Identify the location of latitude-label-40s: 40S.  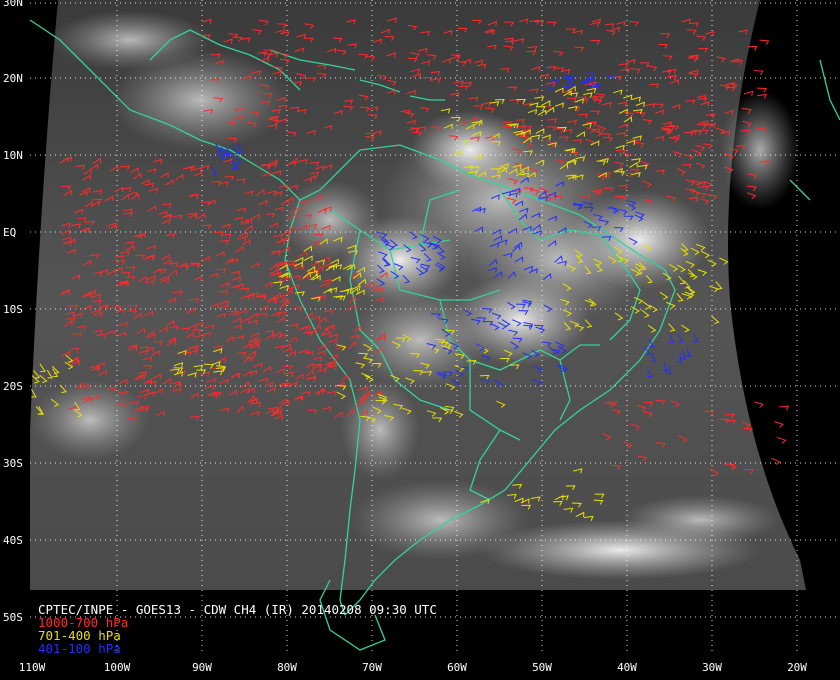
(13, 540).